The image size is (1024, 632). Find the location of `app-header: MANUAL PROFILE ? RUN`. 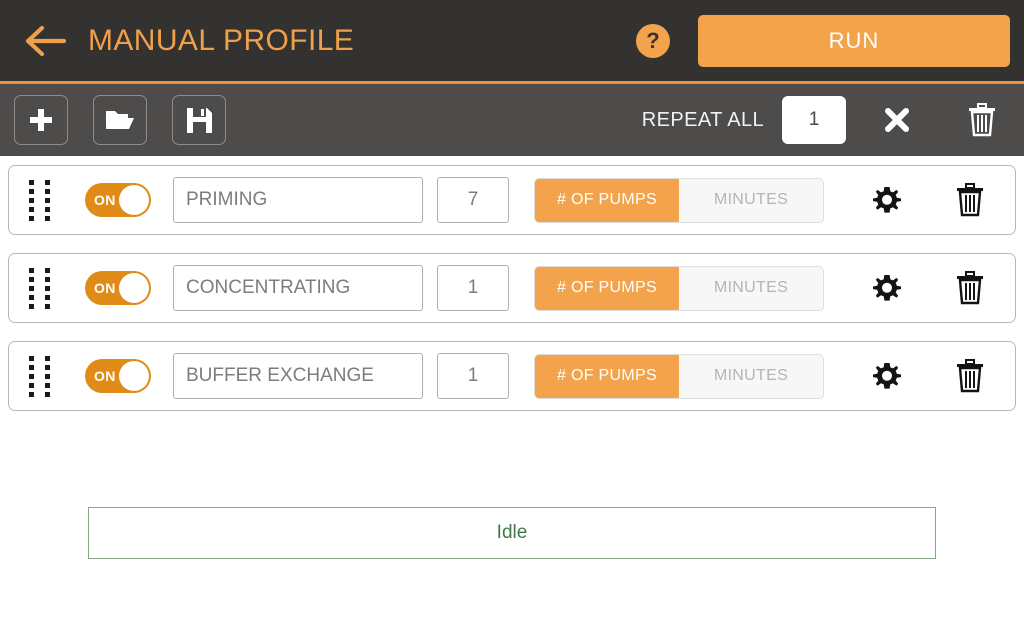

app-header: MANUAL PROFILE ? RUN is located at coordinates (512, 42).